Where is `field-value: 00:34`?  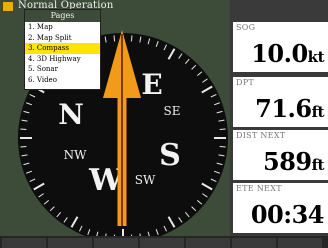 field-value: 00:34 is located at coordinates (287, 214).